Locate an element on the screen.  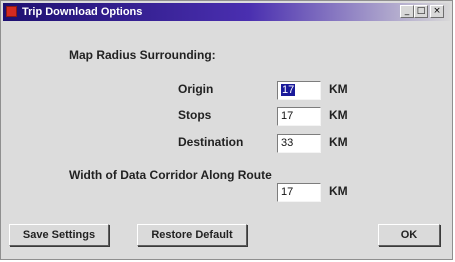
stops-radius-input: 17 is located at coordinates (299, 116).